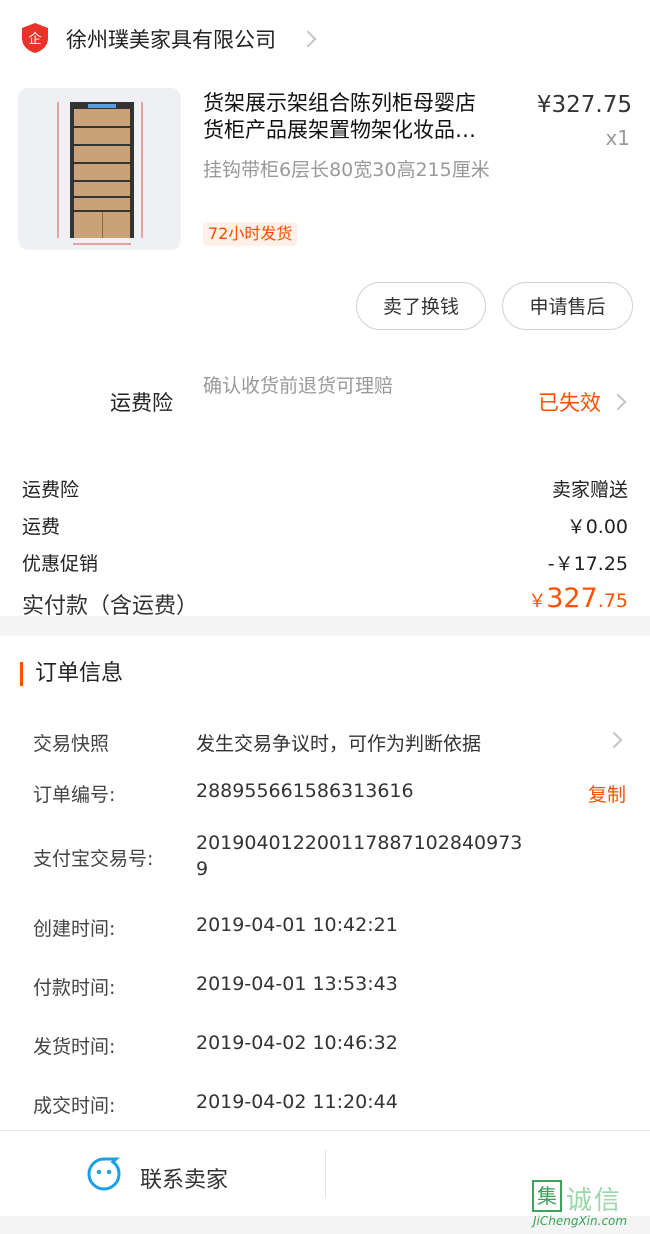 This screenshot has width=650, height=1234. What do you see at coordinates (298, 386) in the screenshot?
I see `insurance-description: 确认收货前退货可理赔` at bounding box center [298, 386].